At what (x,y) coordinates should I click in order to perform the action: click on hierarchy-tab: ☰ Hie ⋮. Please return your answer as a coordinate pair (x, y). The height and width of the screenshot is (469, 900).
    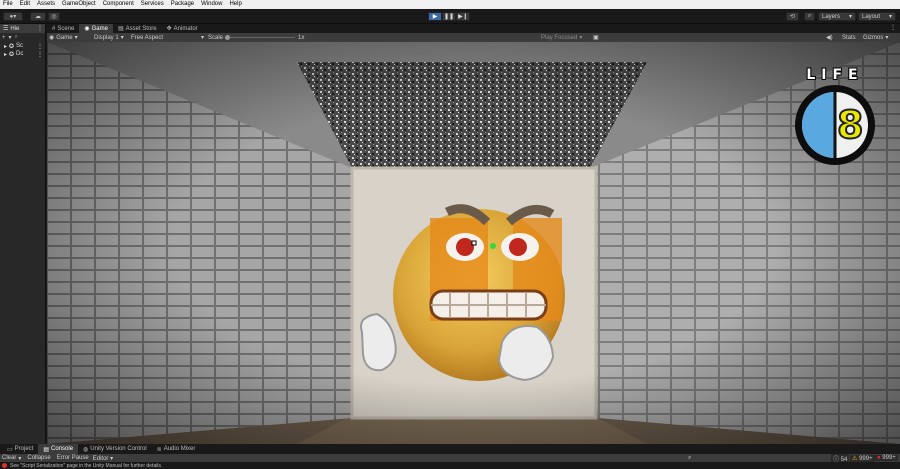
    Looking at the image, I should click on (22, 28).